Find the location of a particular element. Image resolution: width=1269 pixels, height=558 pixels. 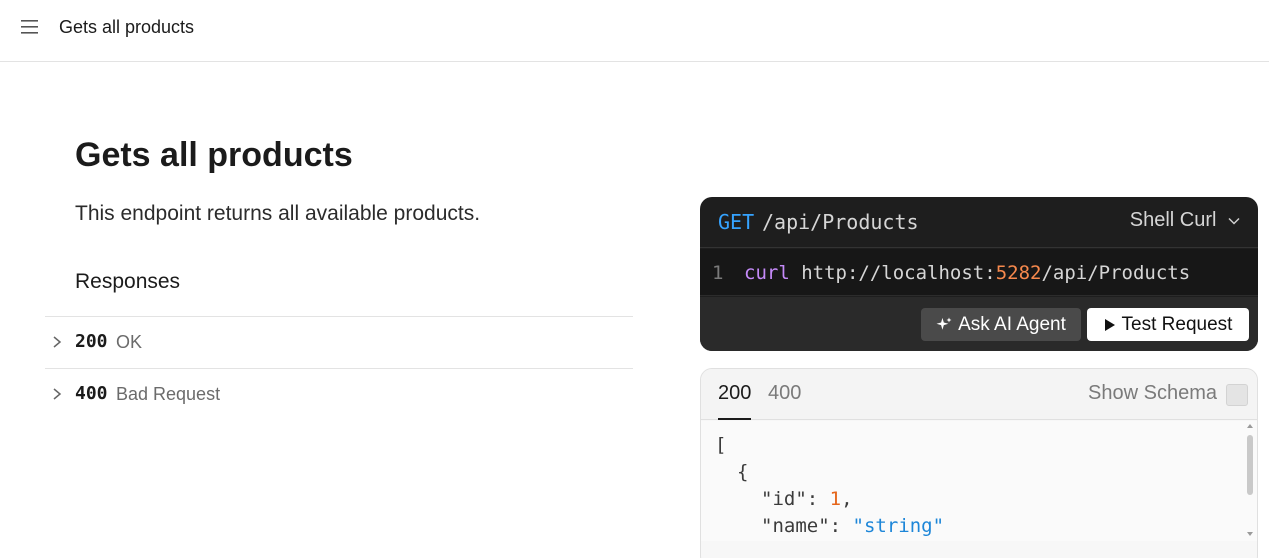

chevron-down-icon is located at coordinates (1234, 221).